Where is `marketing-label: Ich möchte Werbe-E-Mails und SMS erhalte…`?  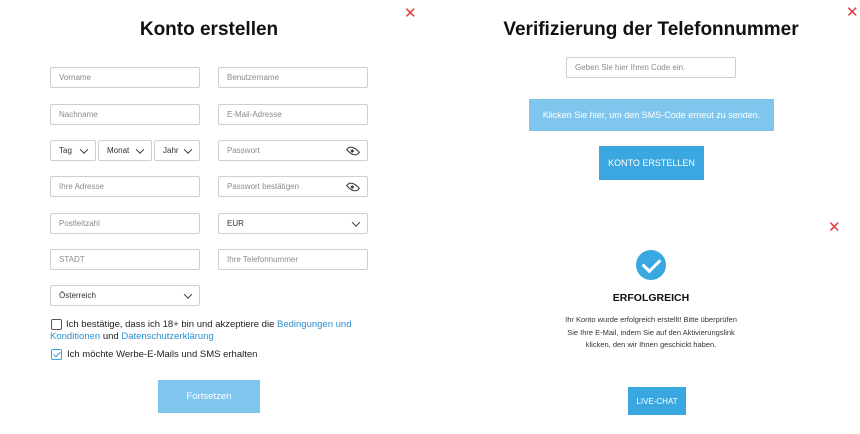 marketing-label: Ich möchte Werbe-E-Mails und SMS erhalte… is located at coordinates (162, 354).